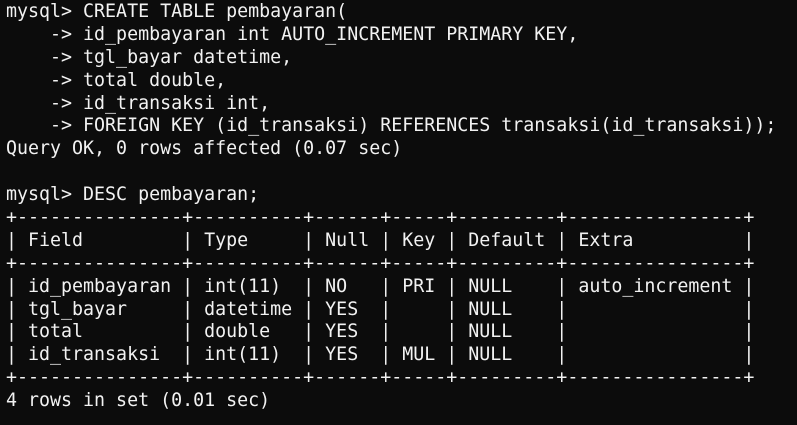 This screenshot has width=797, height=425. Describe the element at coordinates (138, 103) in the screenshot. I see `terminal-line-column-id-transaksi: -> id_transaksi int,` at that location.